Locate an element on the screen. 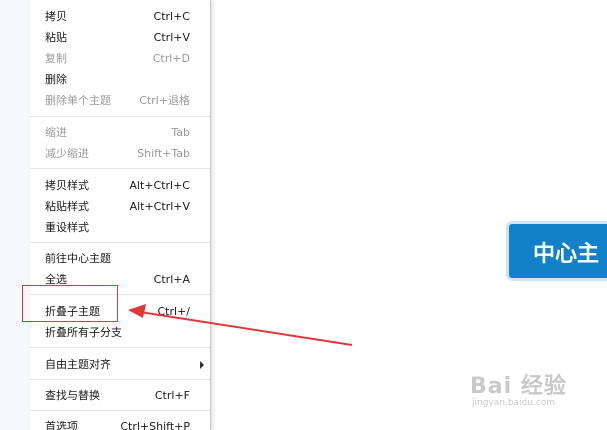 The height and width of the screenshot is (430, 607). menu-item-collapse-all-branches: 折叠所有子分支 is located at coordinates (120, 333).